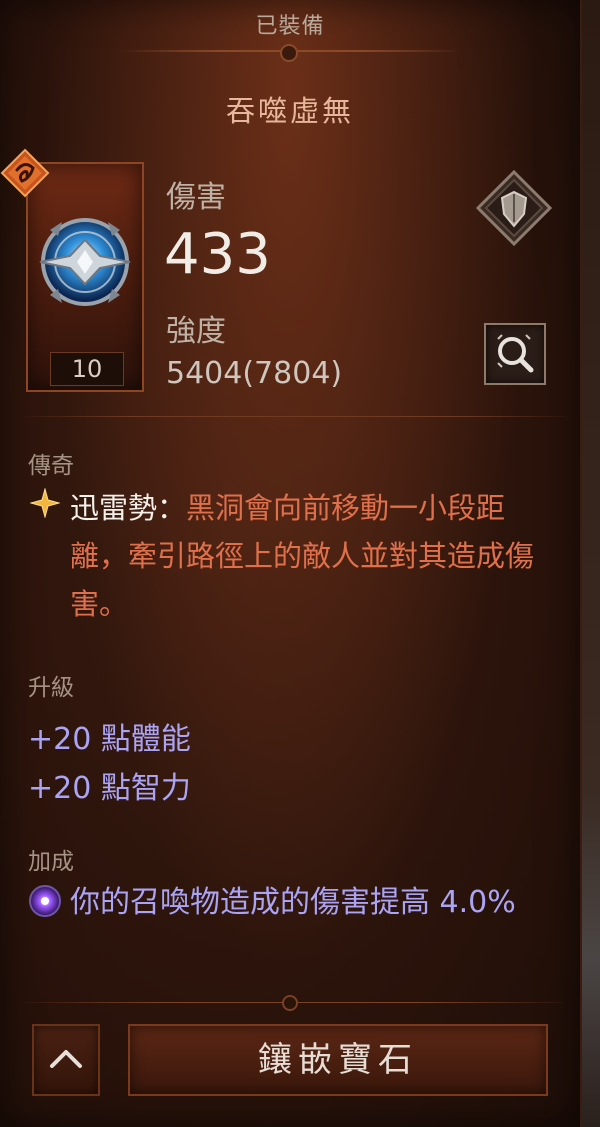  Describe the element at coordinates (338, 1060) in the screenshot. I see `socket-gem-button: 鑲嵌寶石` at that location.